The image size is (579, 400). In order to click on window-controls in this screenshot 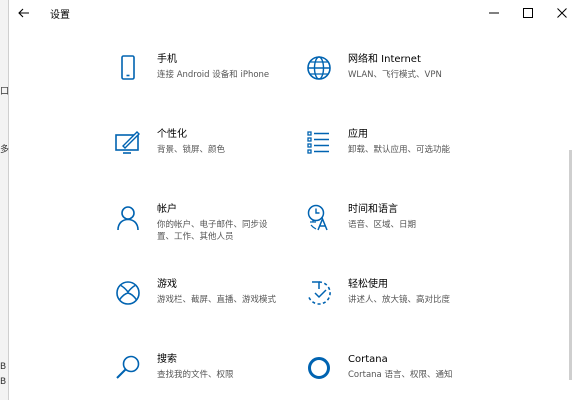, I will do `click(528, 13)`.